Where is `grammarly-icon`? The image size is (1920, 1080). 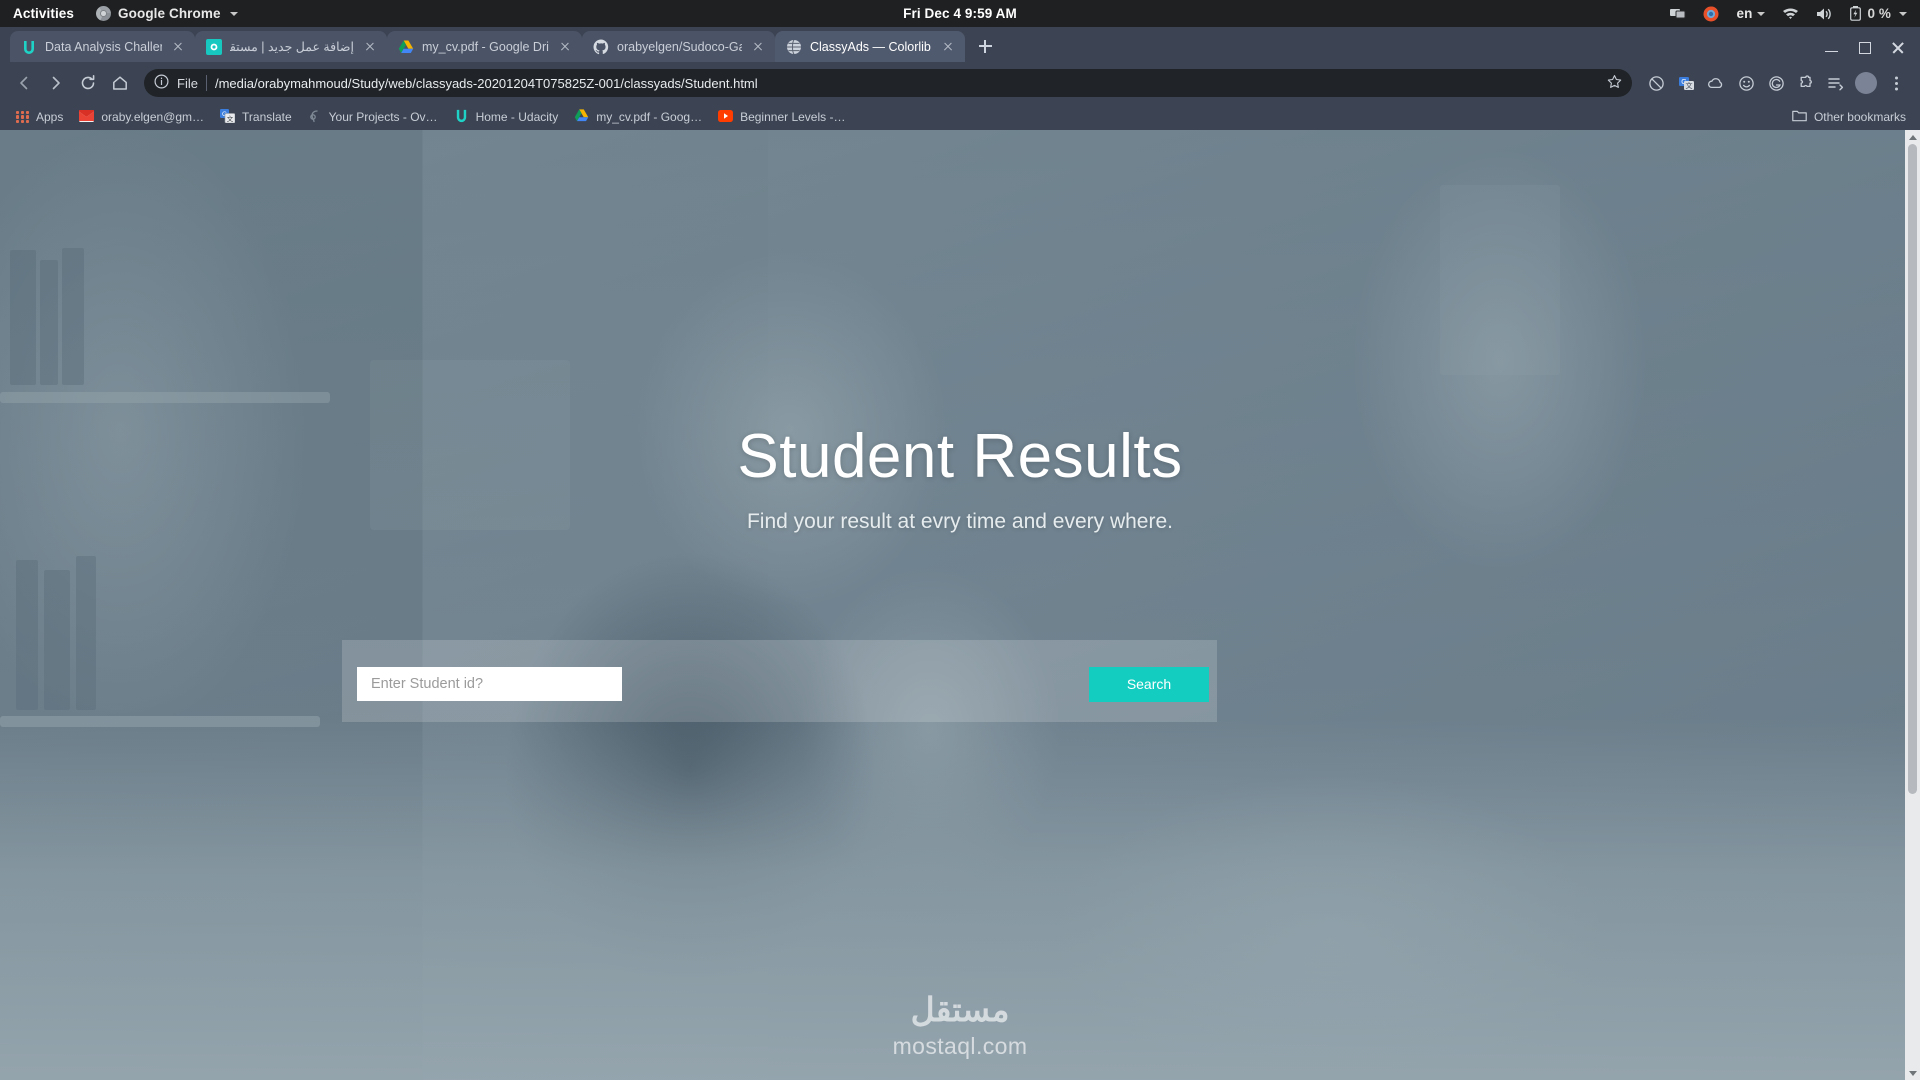 grammarly-icon is located at coordinates (1776, 83).